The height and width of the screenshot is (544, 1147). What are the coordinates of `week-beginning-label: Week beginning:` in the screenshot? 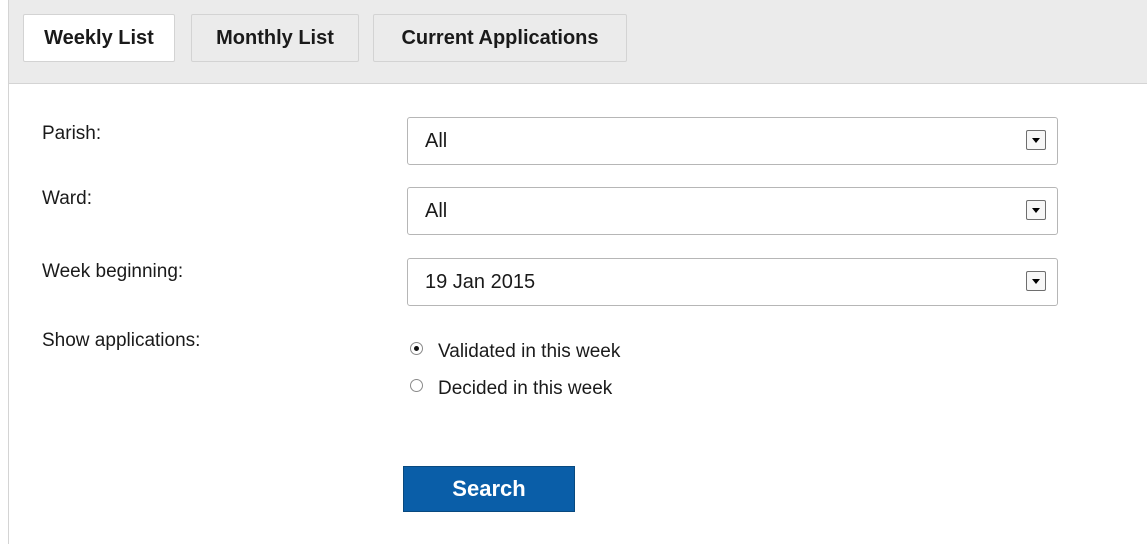 It's located at (113, 271).